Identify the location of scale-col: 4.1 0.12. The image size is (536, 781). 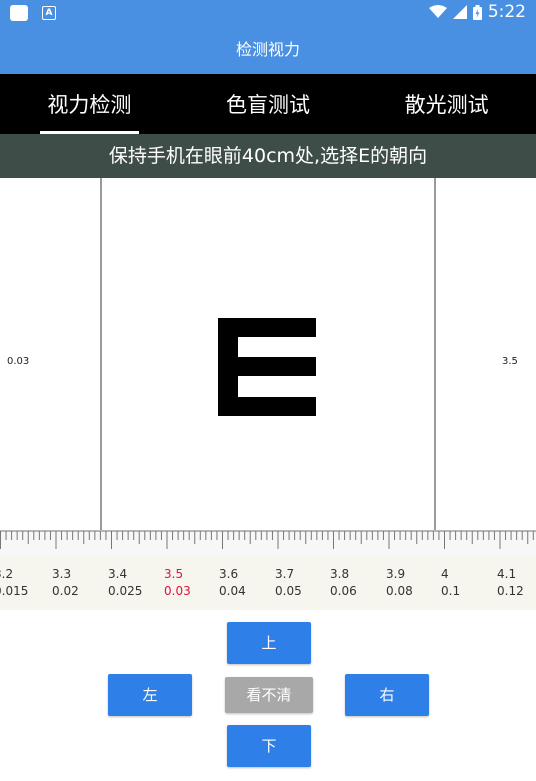
(510, 582).